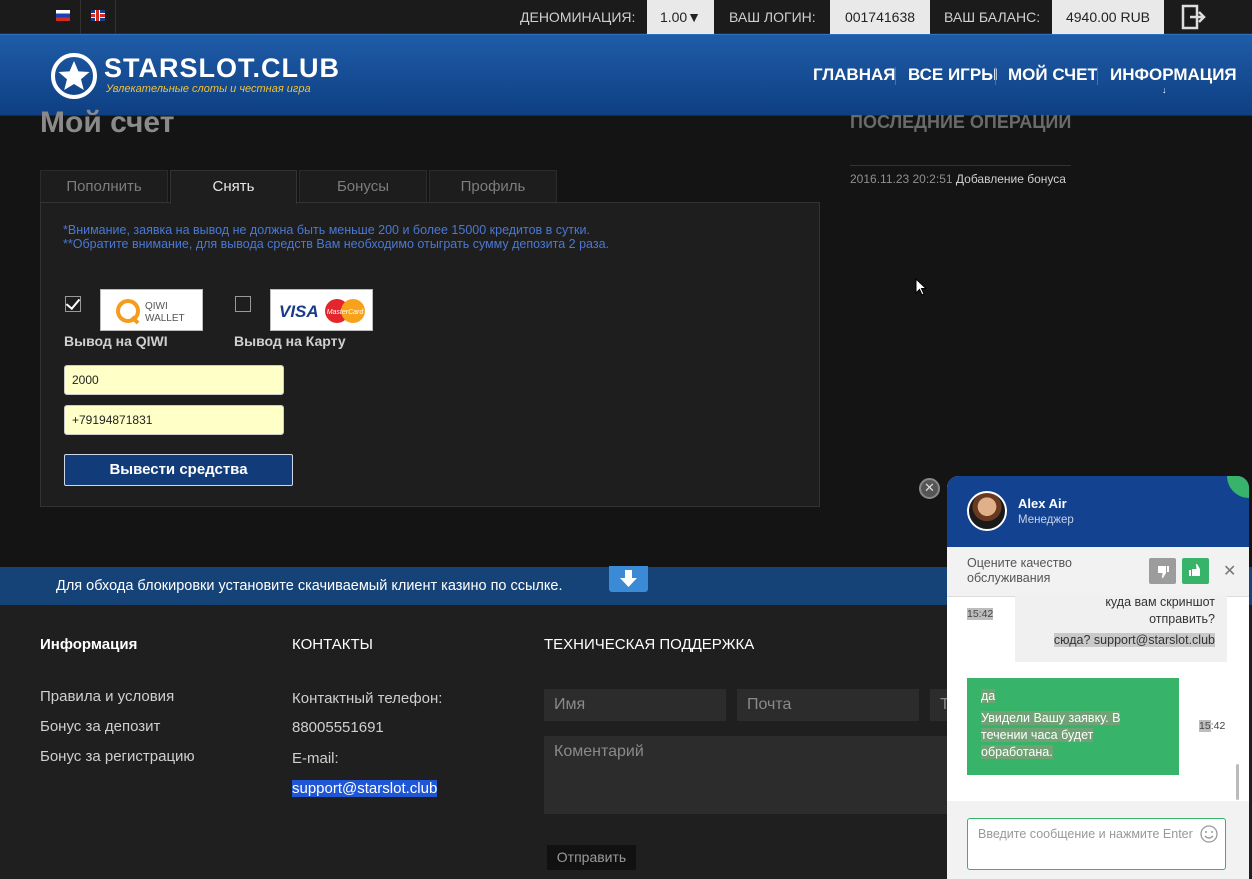 The image size is (1252, 879). I want to click on english-flag-icon, so click(98, 15).